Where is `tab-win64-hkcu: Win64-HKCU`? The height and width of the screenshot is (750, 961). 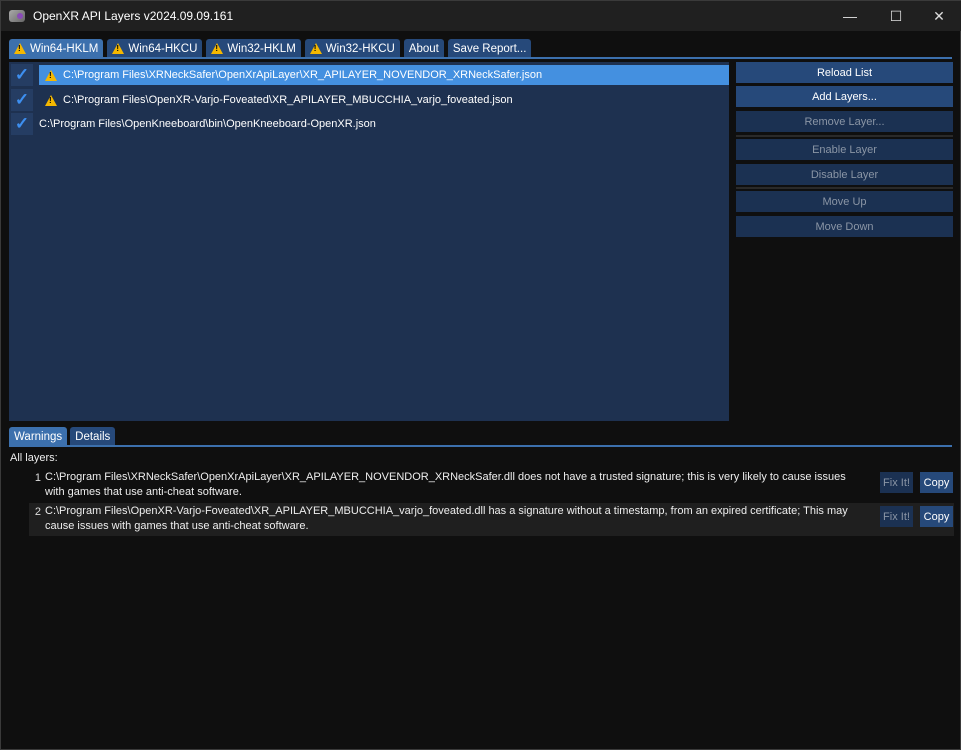 tab-win64-hkcu: Win64-HKCU is located at coordinates (155, 48).